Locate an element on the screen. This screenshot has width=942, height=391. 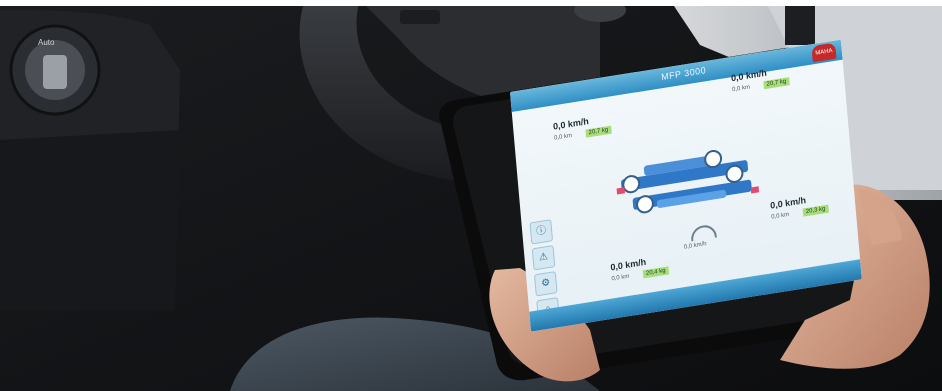
wheel-panel-rear-right: 0,0 km/h 0,0 km 20,3 kg is located at coordinates (806, 210).